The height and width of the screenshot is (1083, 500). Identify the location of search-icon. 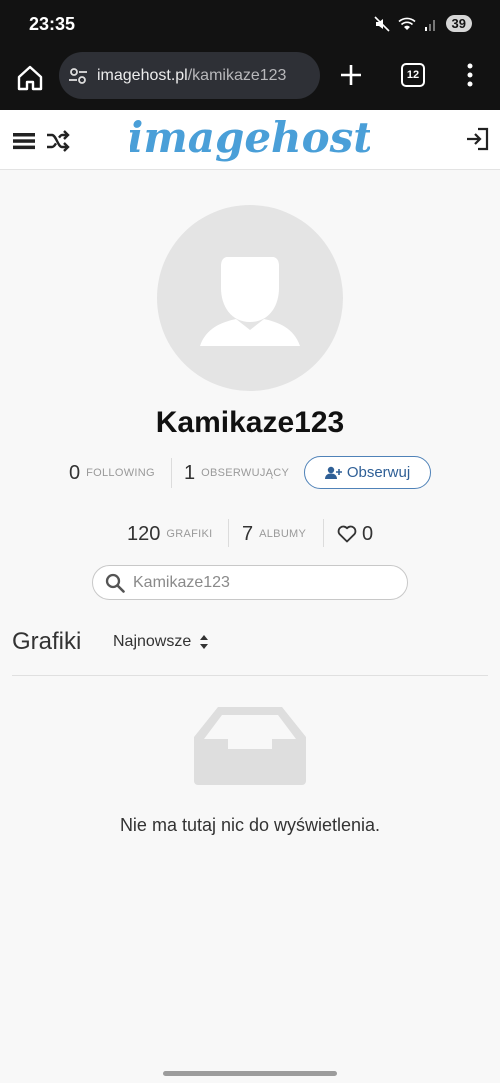
(115, 583).